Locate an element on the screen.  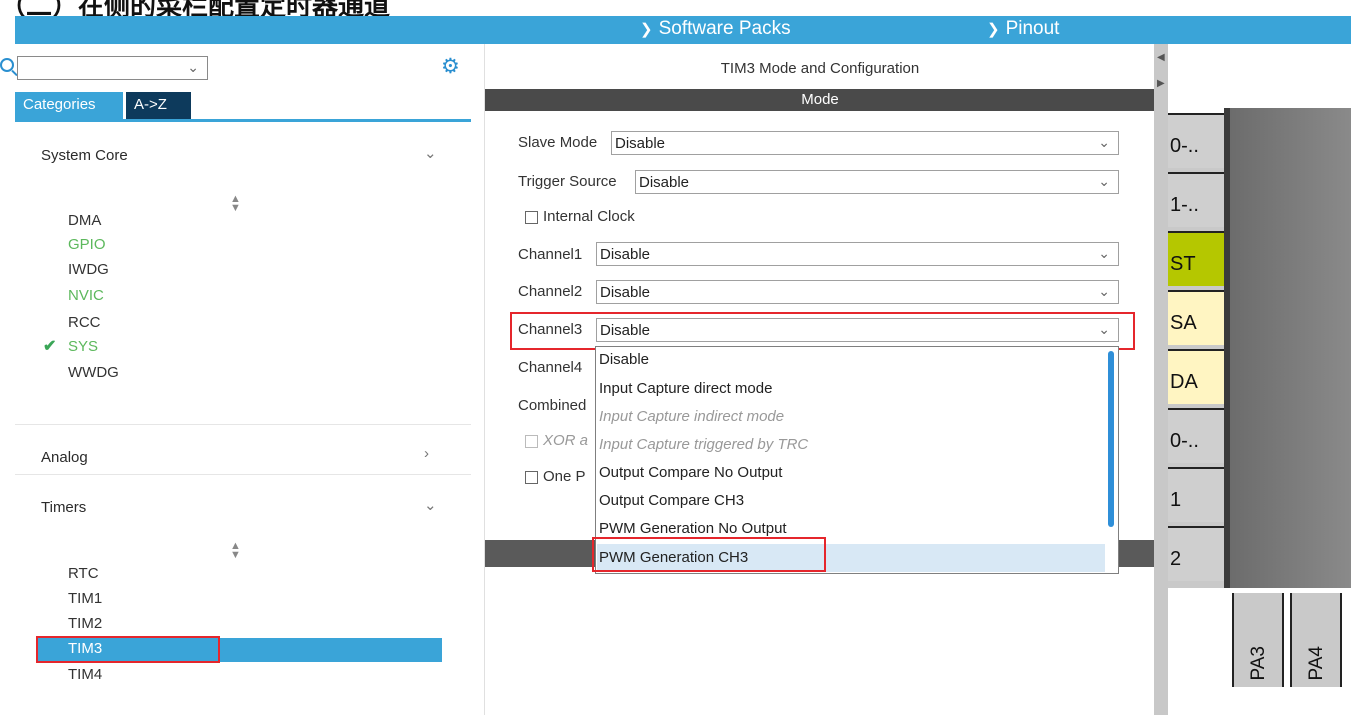
list-item-wwdg: WWDG is located at coordinates (93, 372).